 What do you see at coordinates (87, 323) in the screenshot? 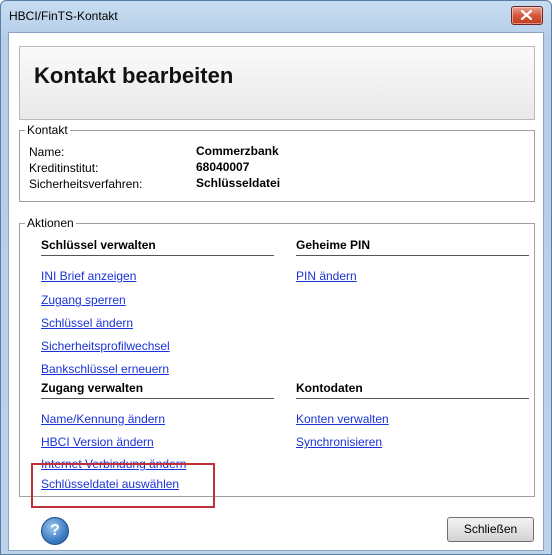
I see `link-schluessel-aendern: Schlüssel ändern` at bounding box center [87, 323].